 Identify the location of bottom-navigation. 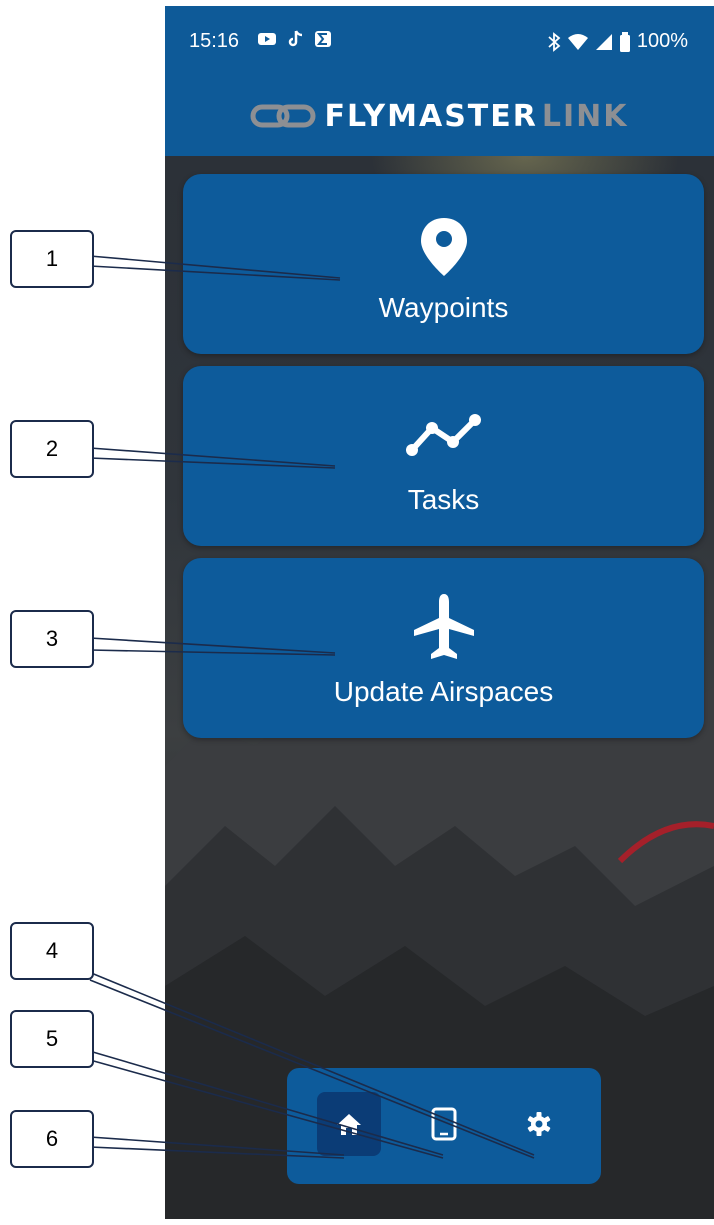
(444, 1126).